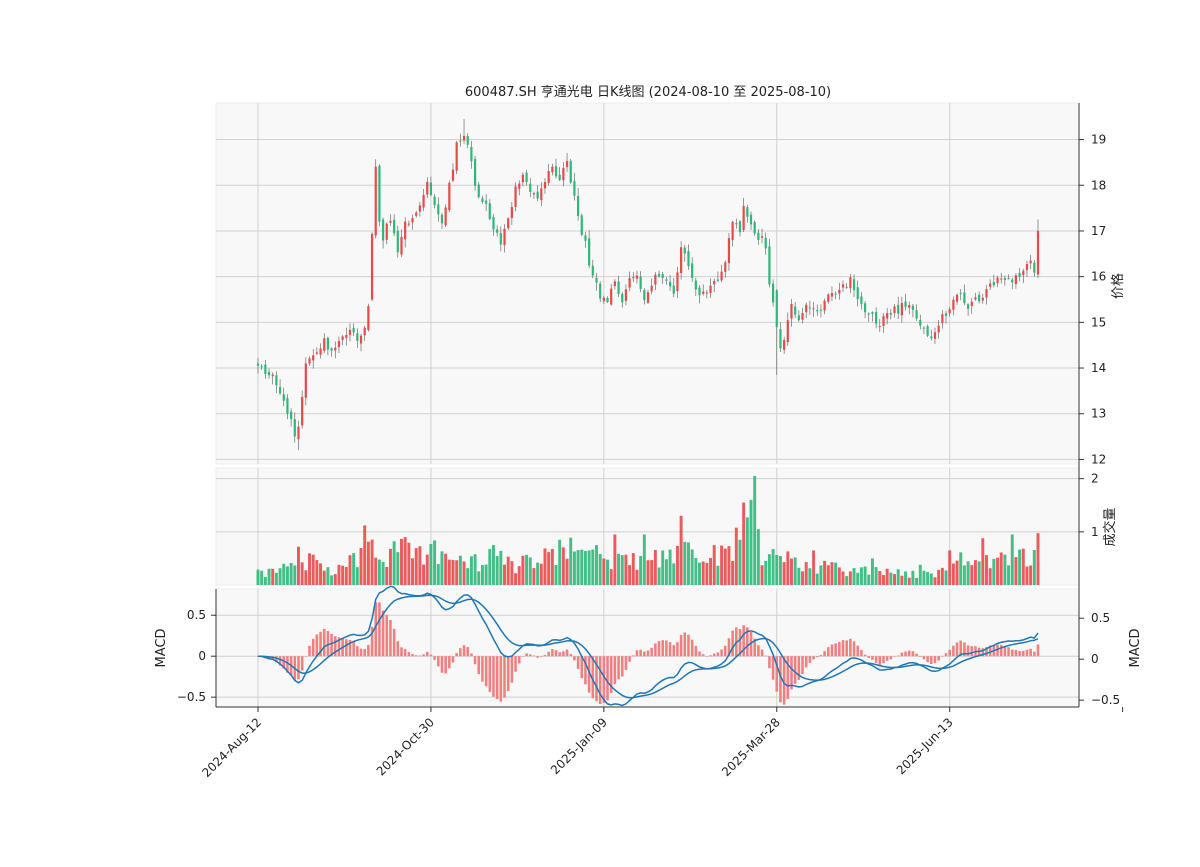 The image size is (1200, 867). Describe the element at coordinates (231, 747) in the screenshot. I see `x-tick-label: 2024-Aug-12` at that location.